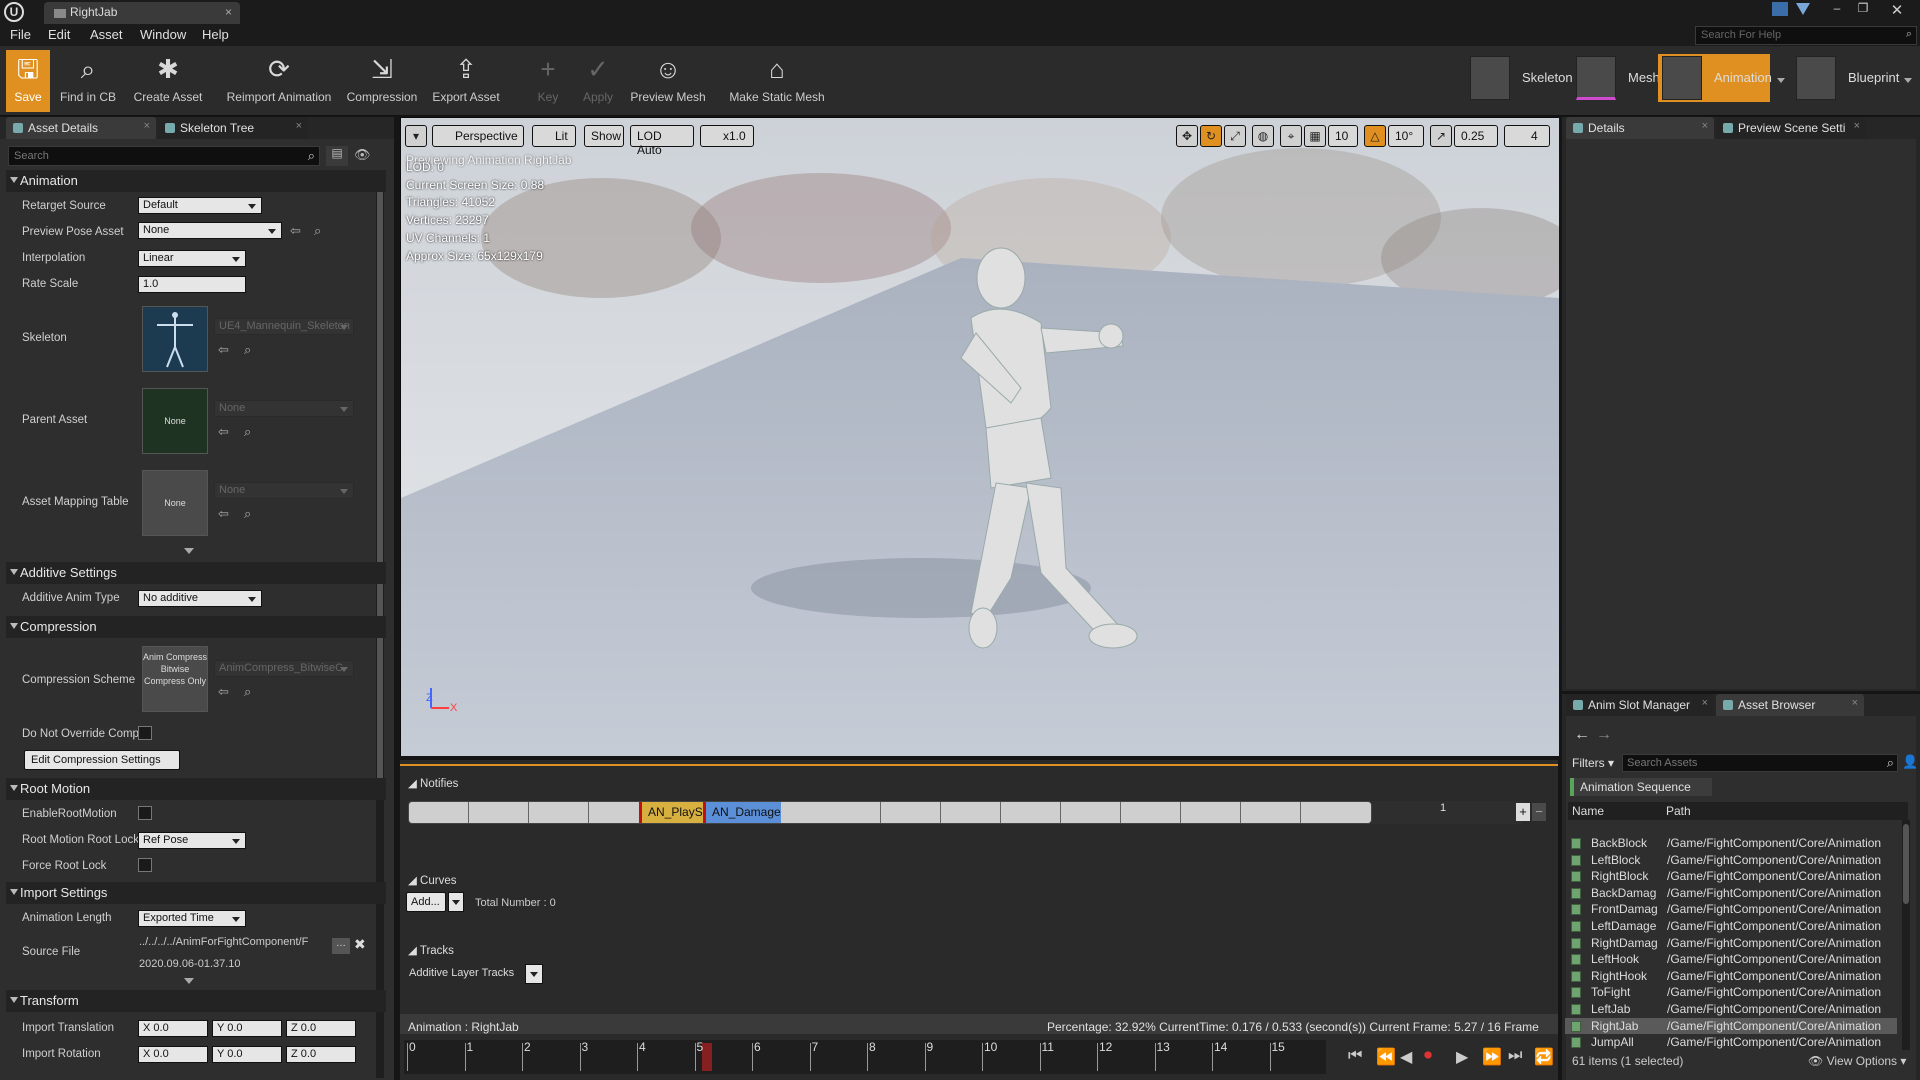  What do you see at coordinates (742, 812) in the screenshot?
I see `notify-damage: AN_Damage` at bounding box center [742, 812].